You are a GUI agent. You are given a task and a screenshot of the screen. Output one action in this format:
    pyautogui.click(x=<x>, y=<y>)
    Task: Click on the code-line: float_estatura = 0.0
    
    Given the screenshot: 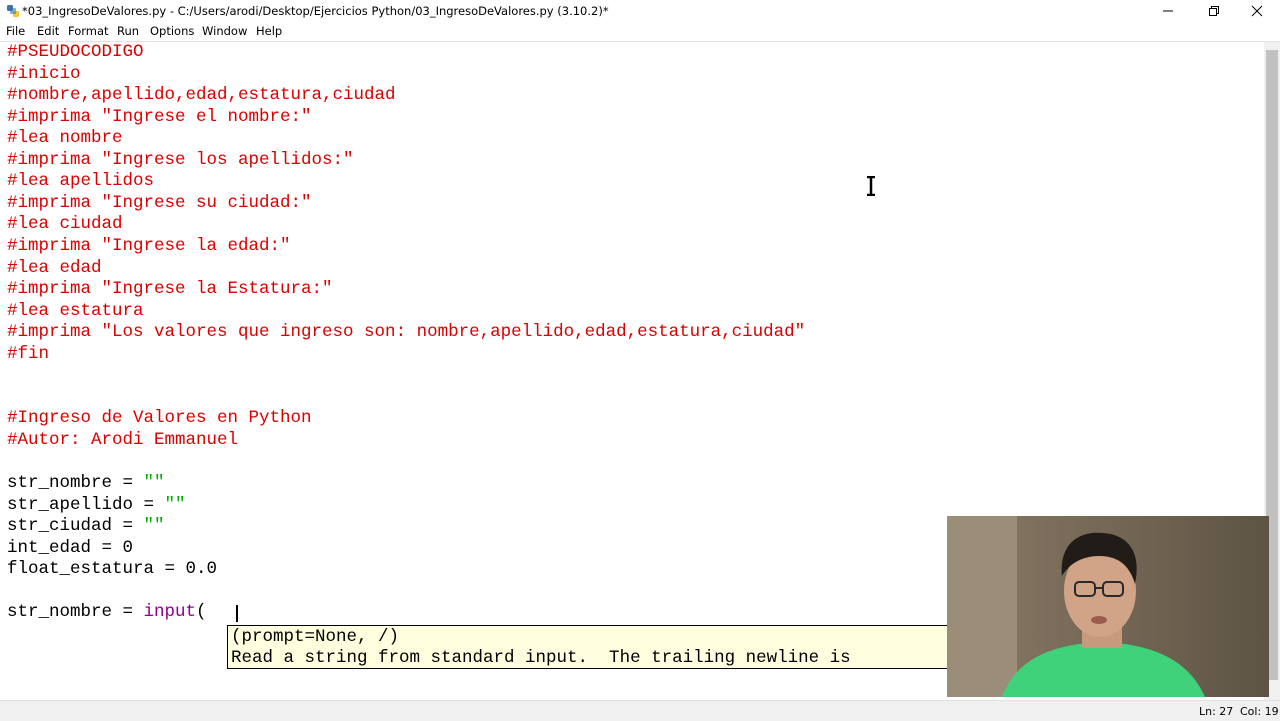 What is the action you would take?
    pyautogui.click(x=112, y=569)
    